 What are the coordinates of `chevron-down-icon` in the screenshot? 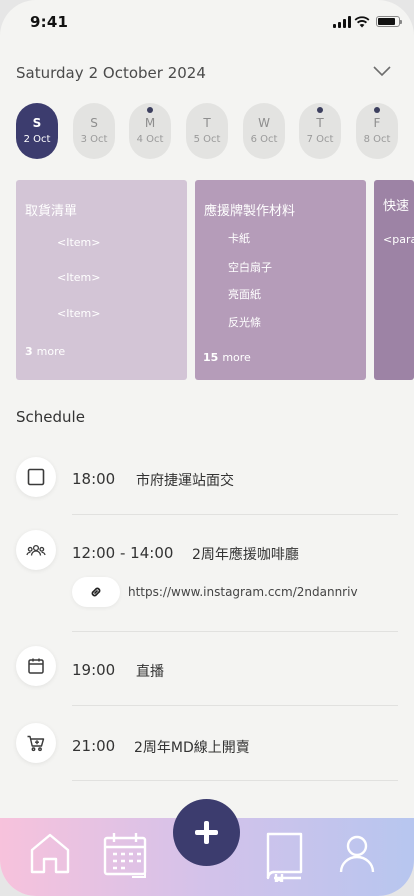 It's located at (382, 71).